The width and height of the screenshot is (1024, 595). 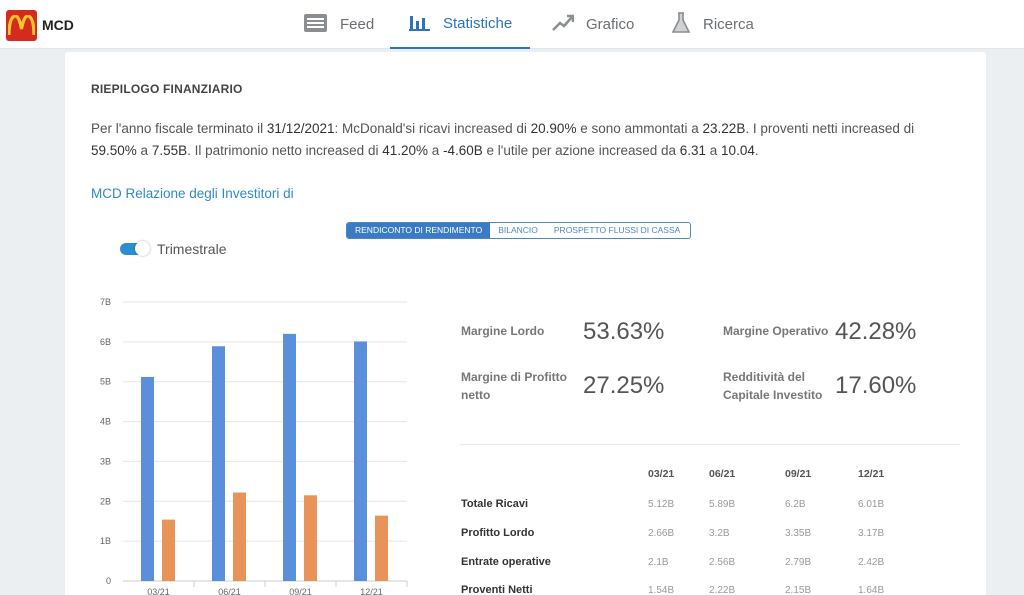 What do you see at coordinates (167, 89) in the screenshot?
I see `section-title: RIEPILOGO FINANZIARIO` at bounding box center [167, 89].